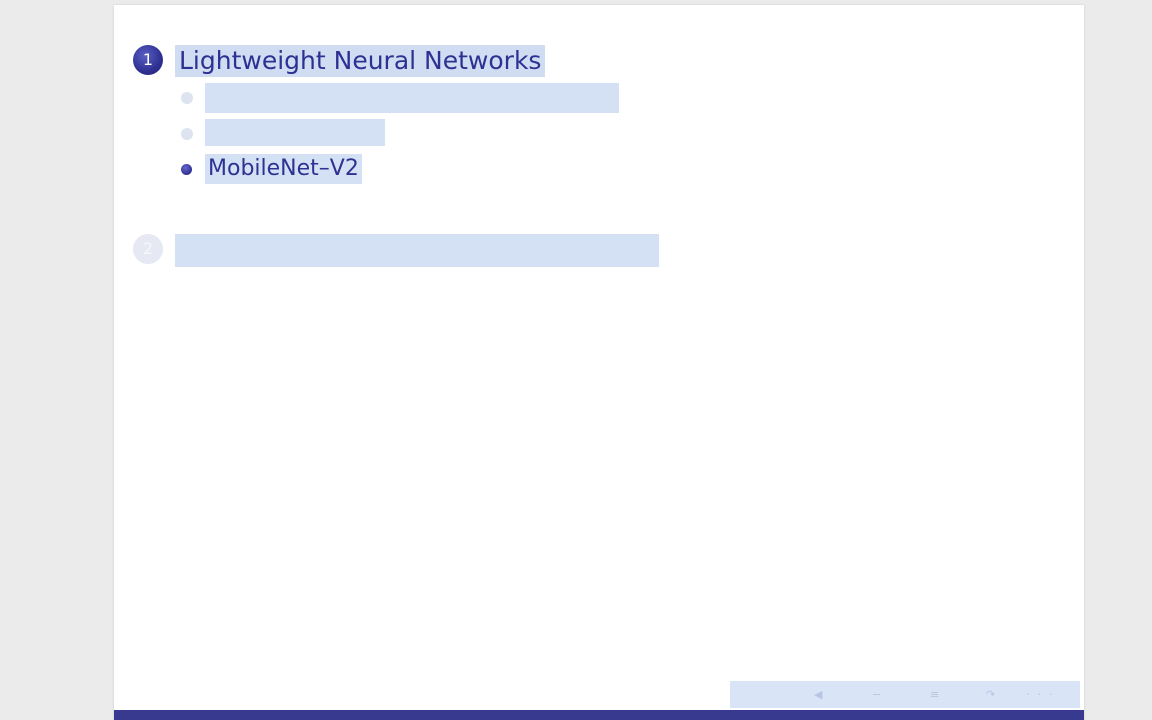  Describe the element at coordinates (905, 694) in the screenshot. I see `beamer-navigation-bar: ◀ − ≡ ↷ ···` at that location.